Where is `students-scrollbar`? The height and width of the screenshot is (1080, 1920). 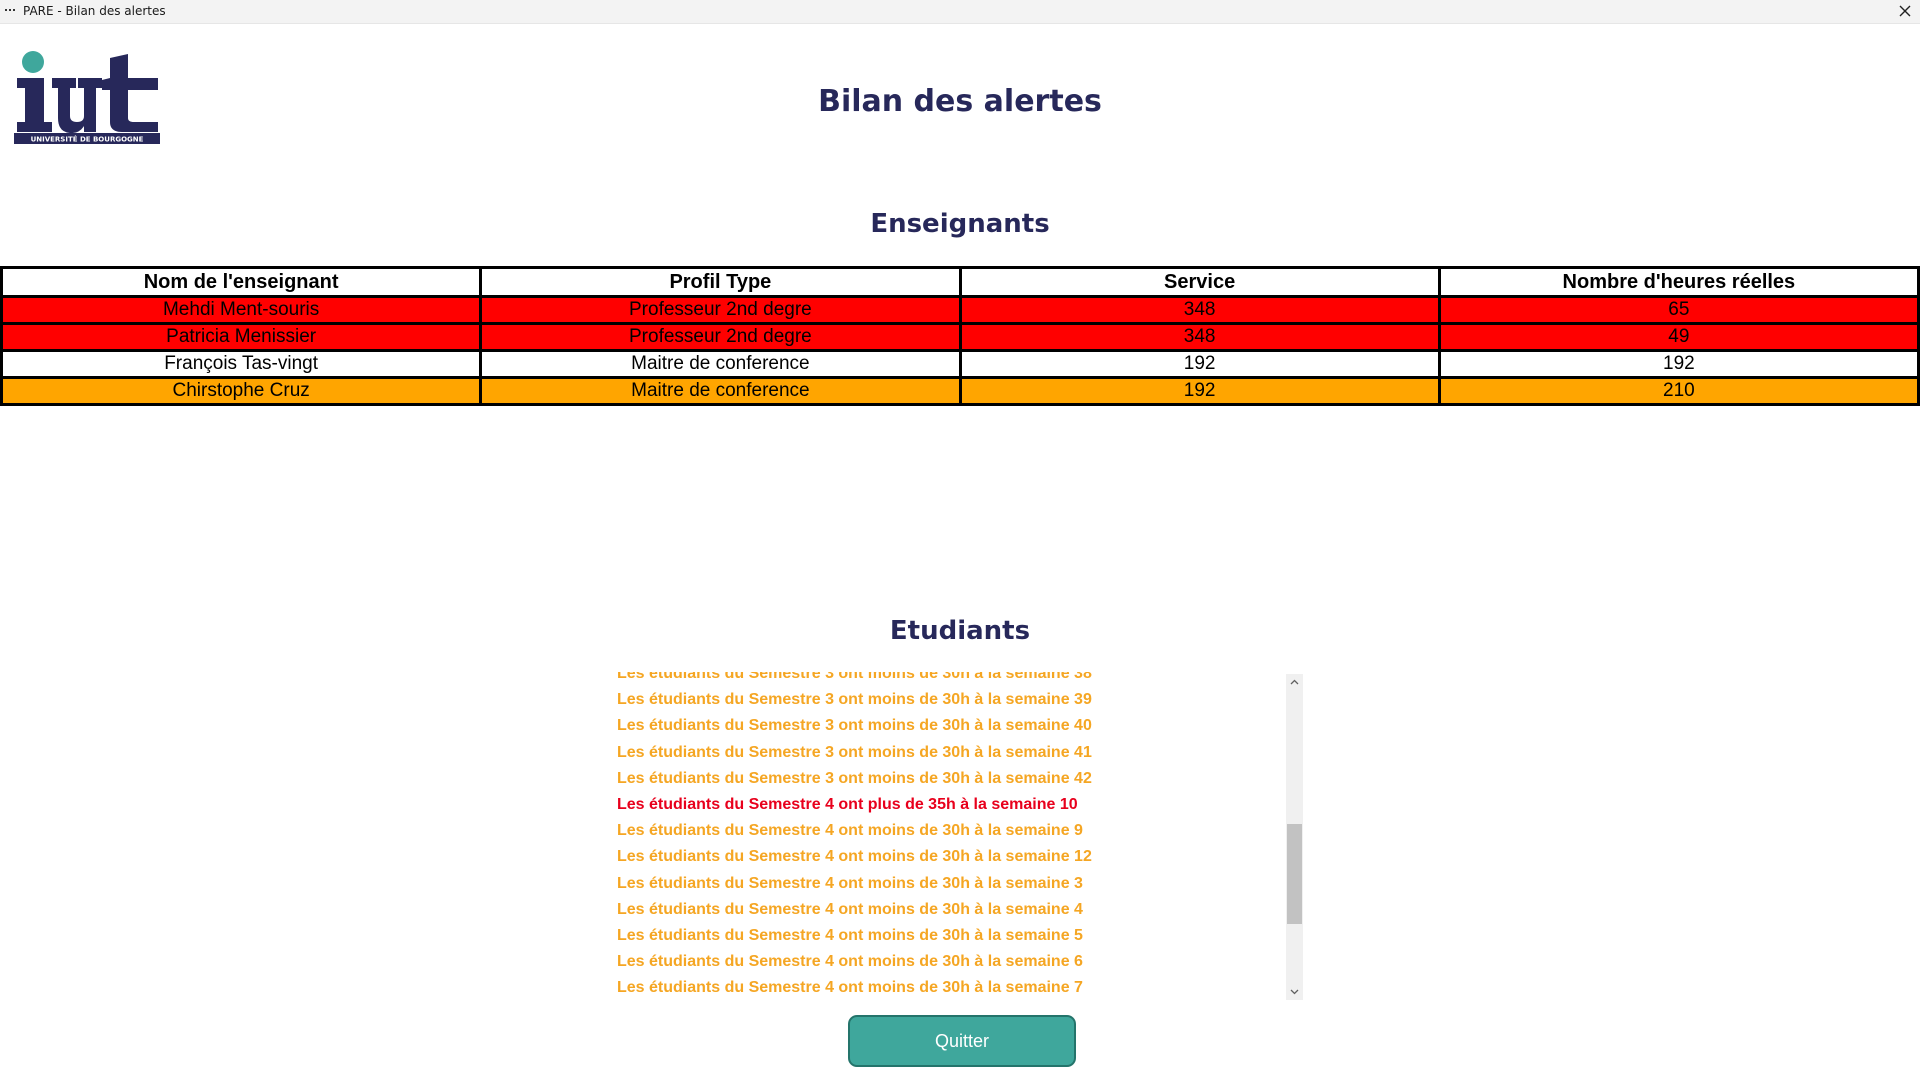
students-scrollbar is located at coordinates (1294, 837).